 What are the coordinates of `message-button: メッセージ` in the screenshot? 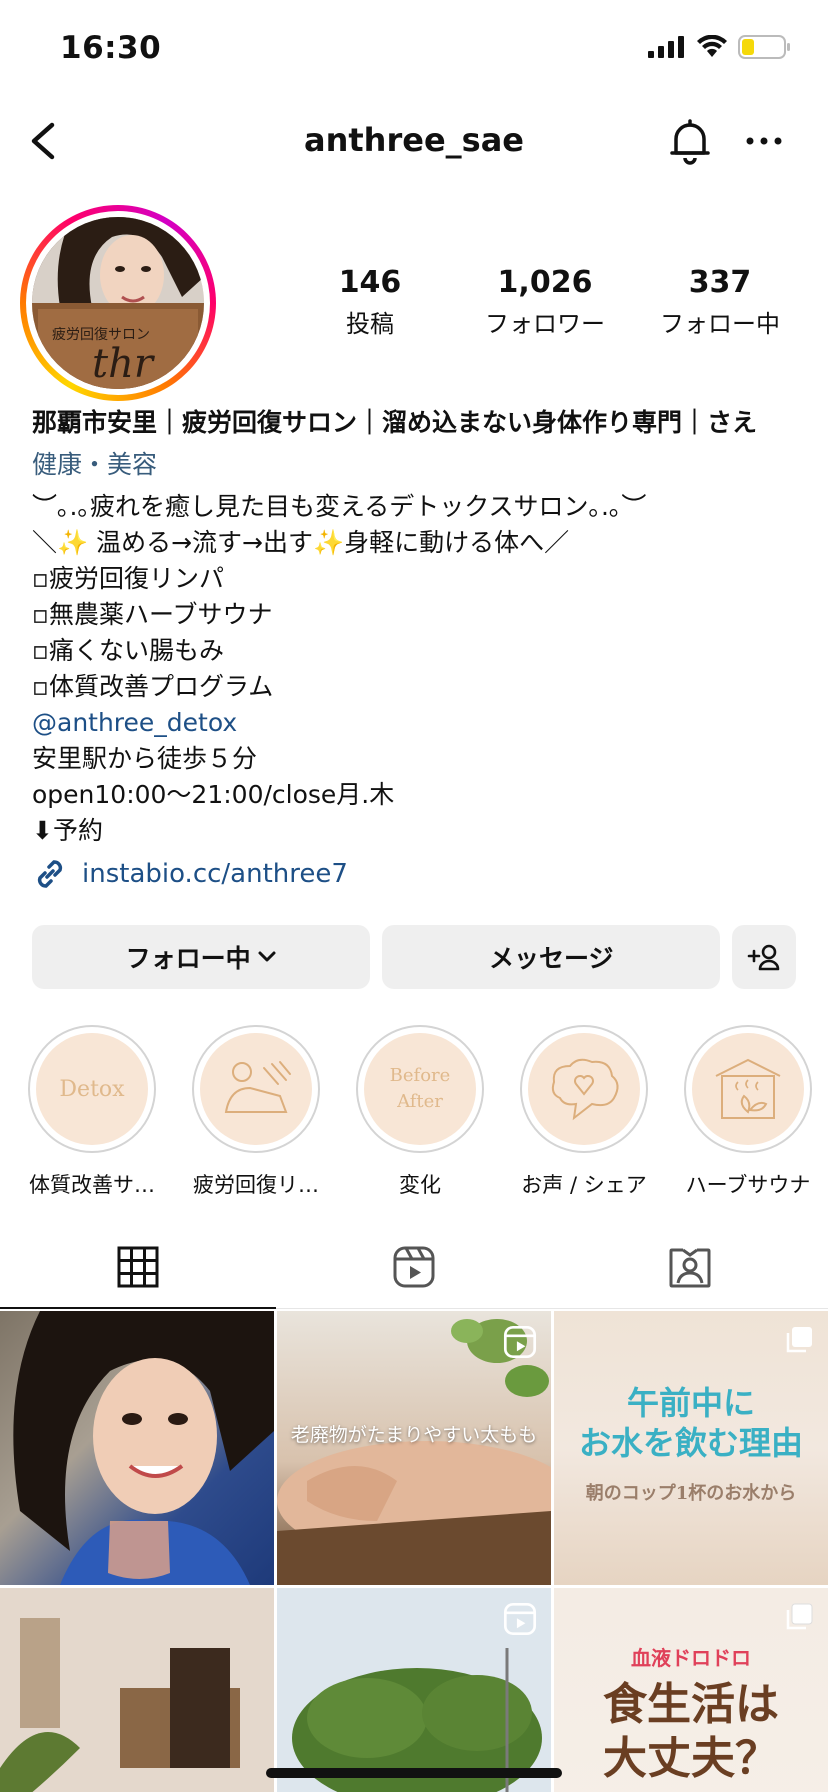 It's located at (551, 957).